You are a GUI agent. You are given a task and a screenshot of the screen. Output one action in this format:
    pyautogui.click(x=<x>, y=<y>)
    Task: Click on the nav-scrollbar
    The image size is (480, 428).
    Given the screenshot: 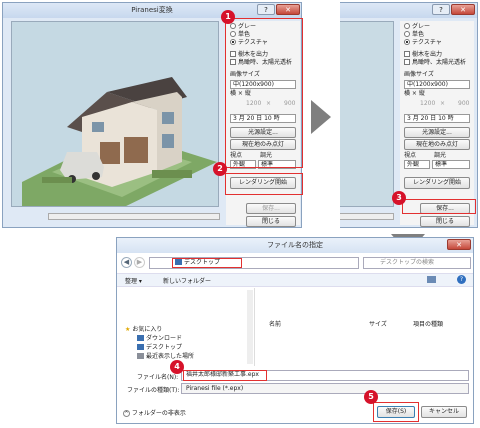 What is the action you would take?
    pyautogui.click(x=250, y=327)
    